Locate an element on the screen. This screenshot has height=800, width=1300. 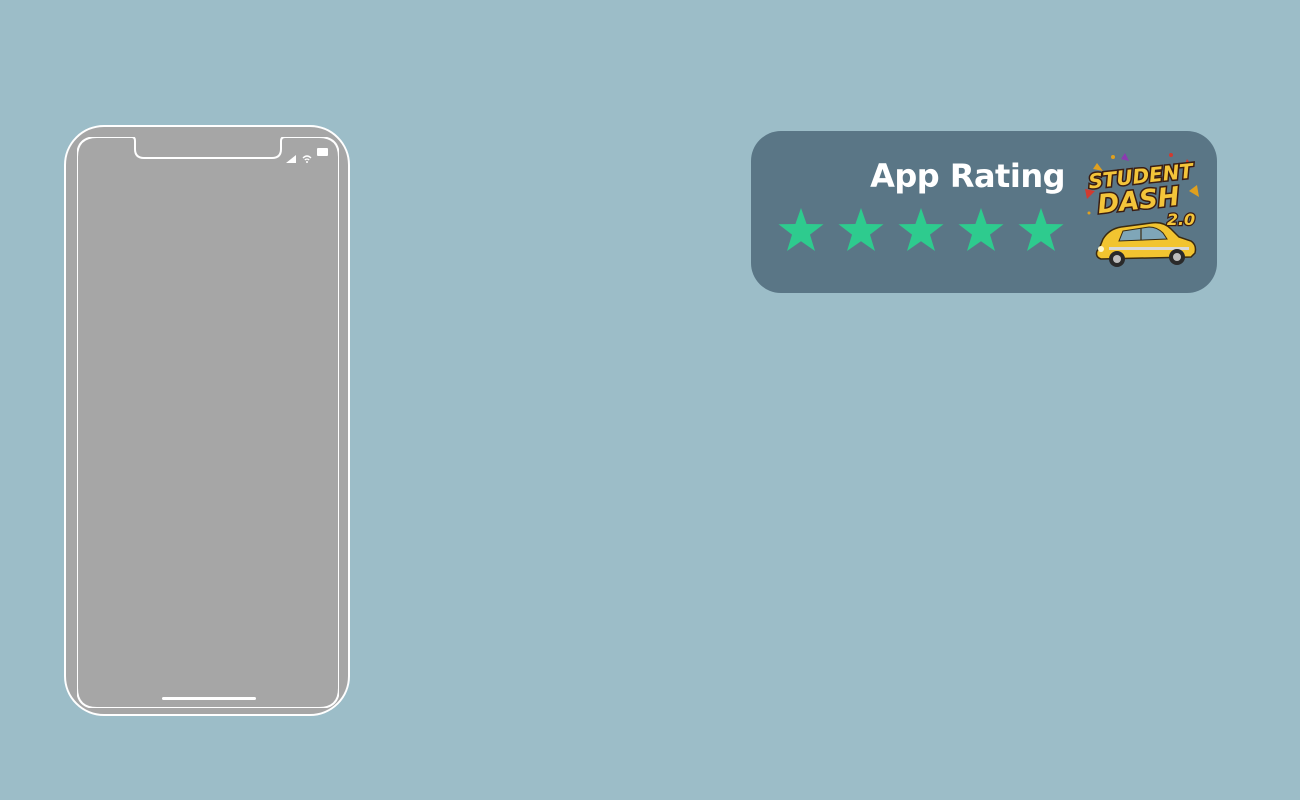
star-rating is located at coordinates (921, 231).